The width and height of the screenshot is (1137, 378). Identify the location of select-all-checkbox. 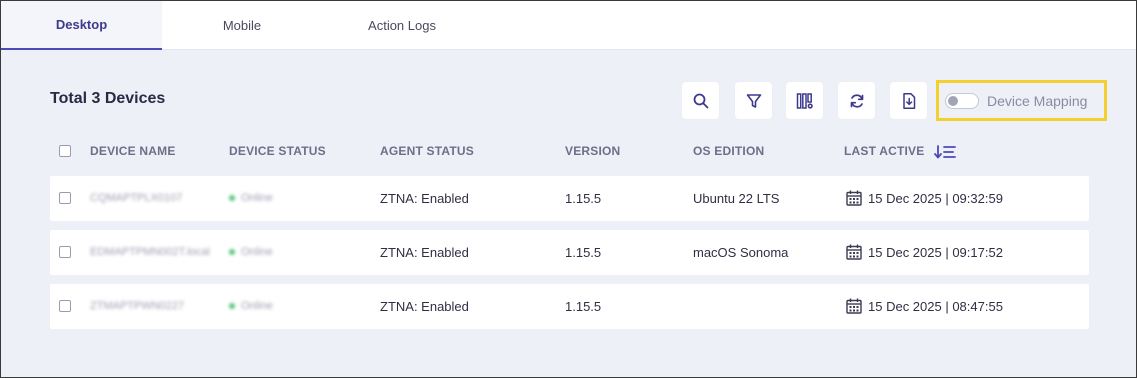
(65, 151).